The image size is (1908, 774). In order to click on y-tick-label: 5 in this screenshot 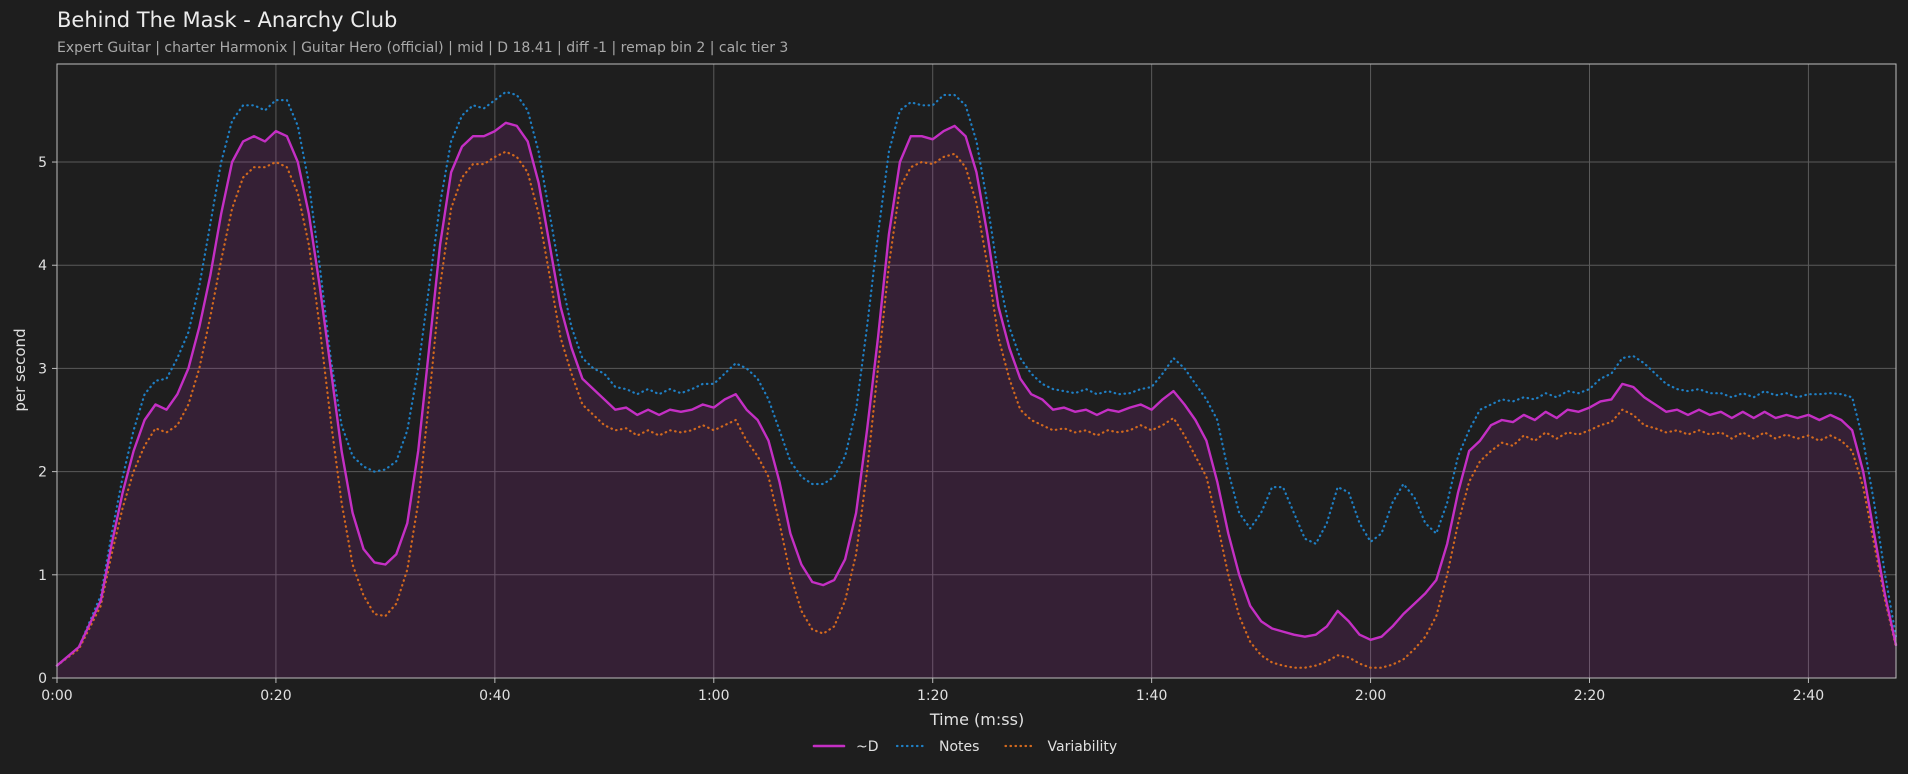, I will do `click(42, 163)`.